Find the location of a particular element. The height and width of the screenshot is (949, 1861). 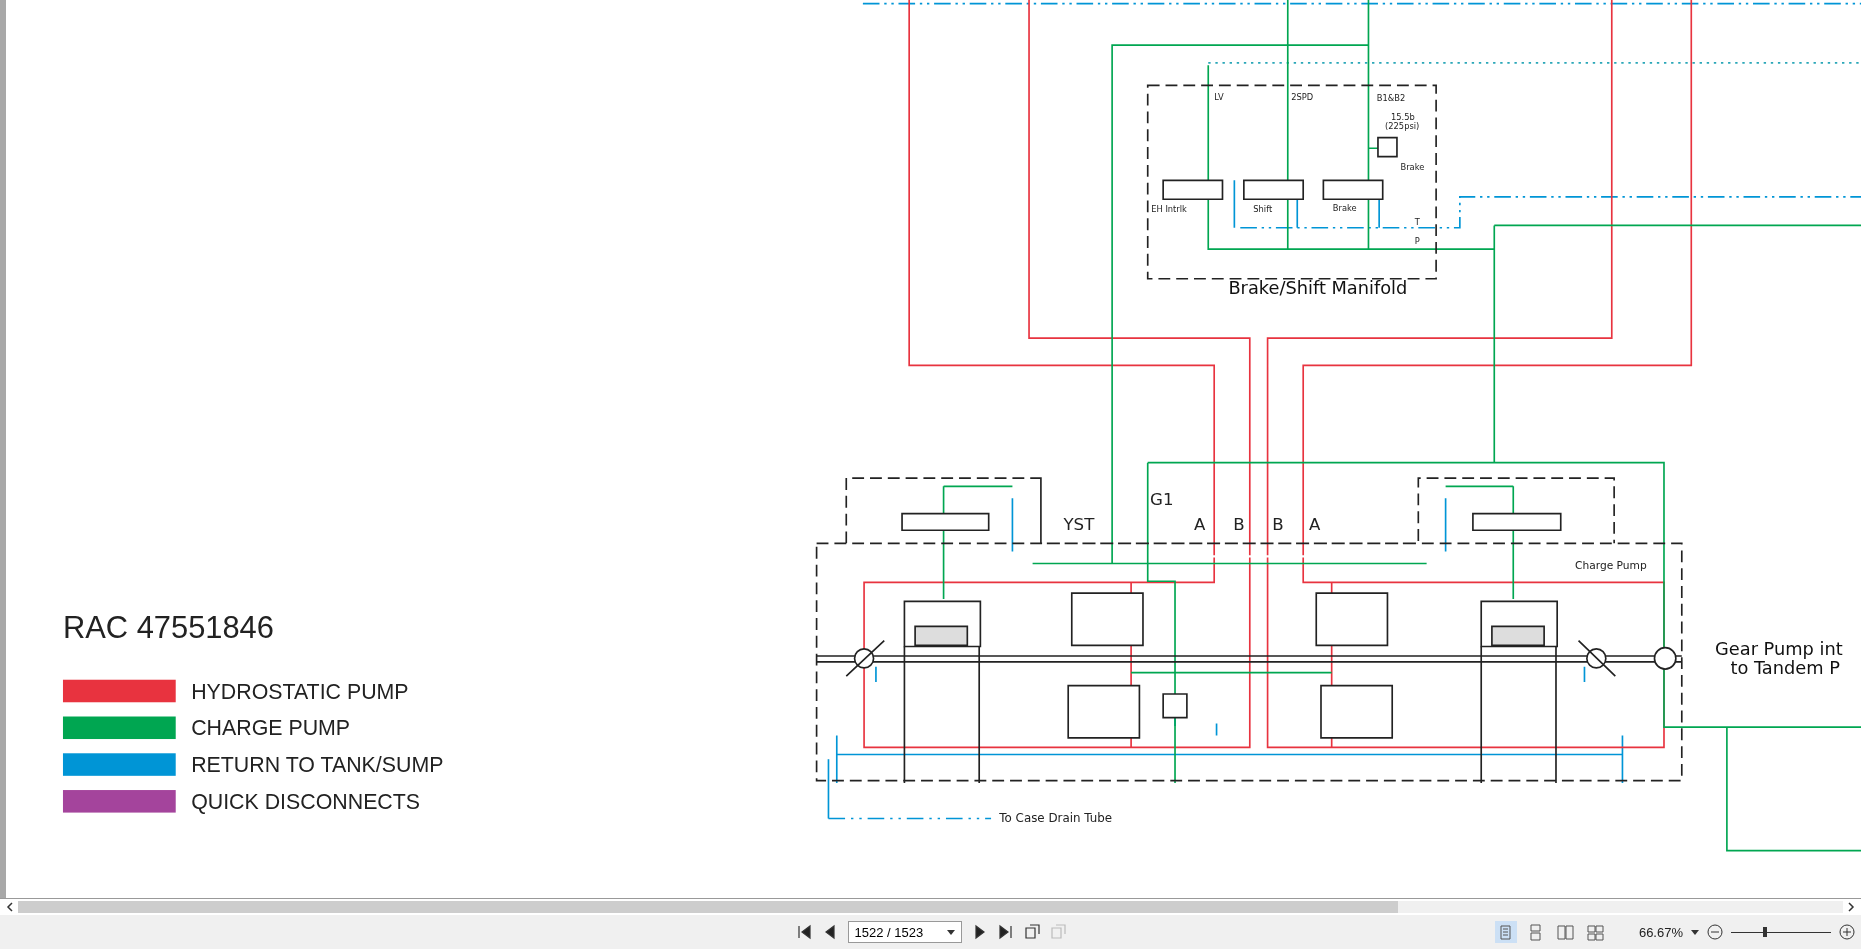

scroll-right-icon is located at coordinates (1851, 907).